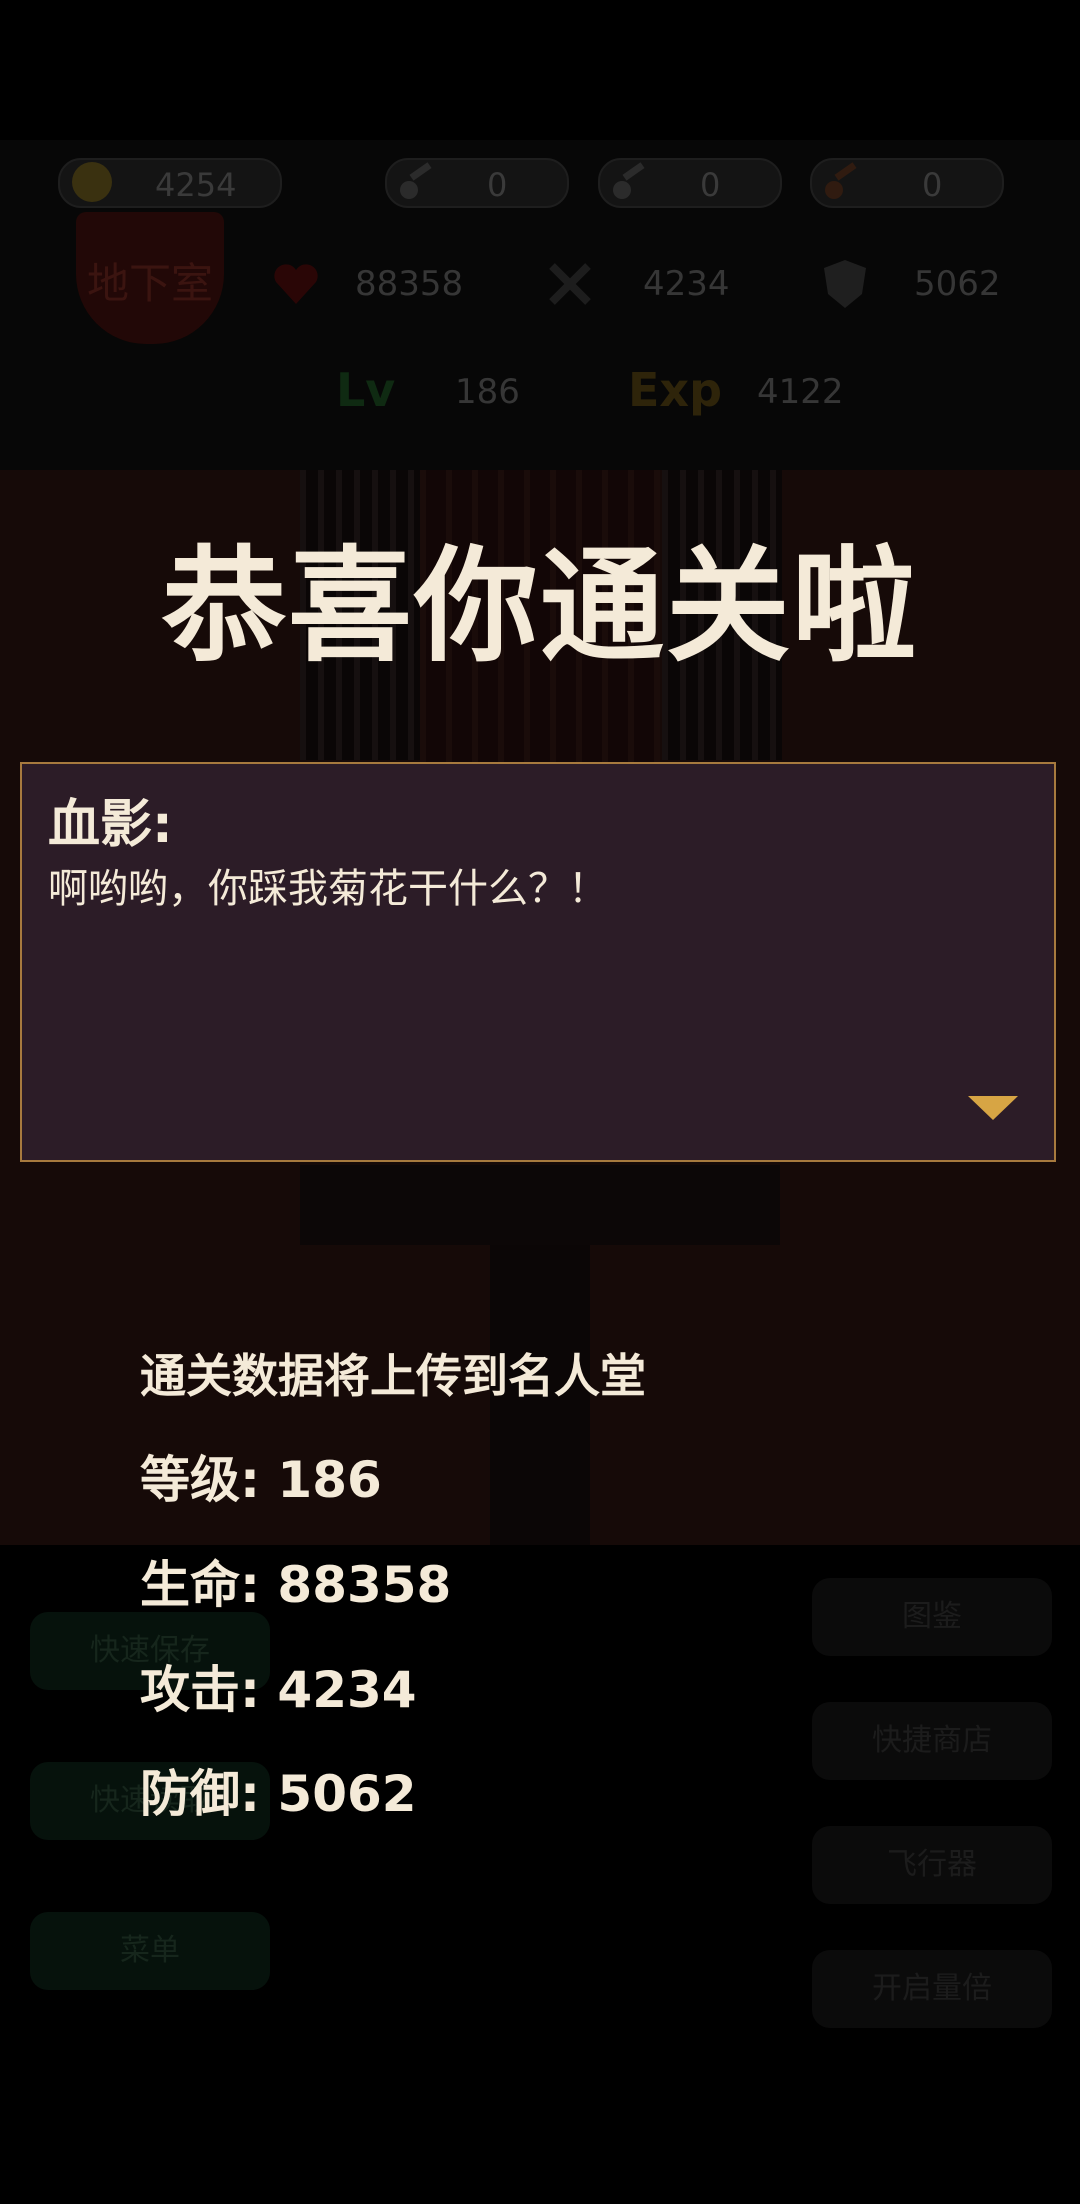 The width and height of the screenshot is (1080, 2204). Describe the element at coordinates (110, 825) in the screenshot. I see `dialog-speaker: 血影:` at that location.